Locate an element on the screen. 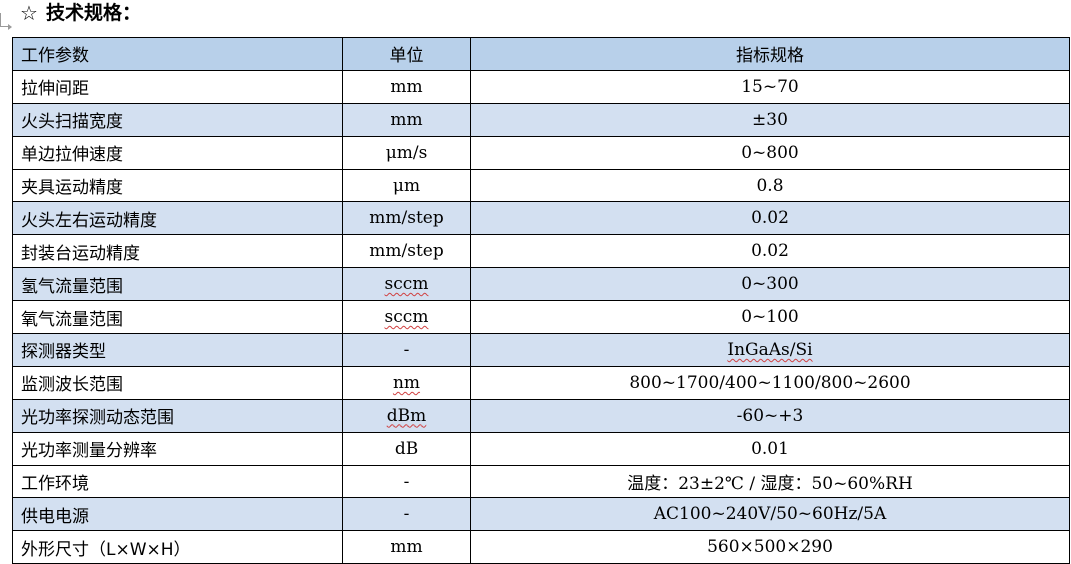 This screenshot has height=564, width=1071. header-param: 工作参数 is located at coordinates (177, 54).